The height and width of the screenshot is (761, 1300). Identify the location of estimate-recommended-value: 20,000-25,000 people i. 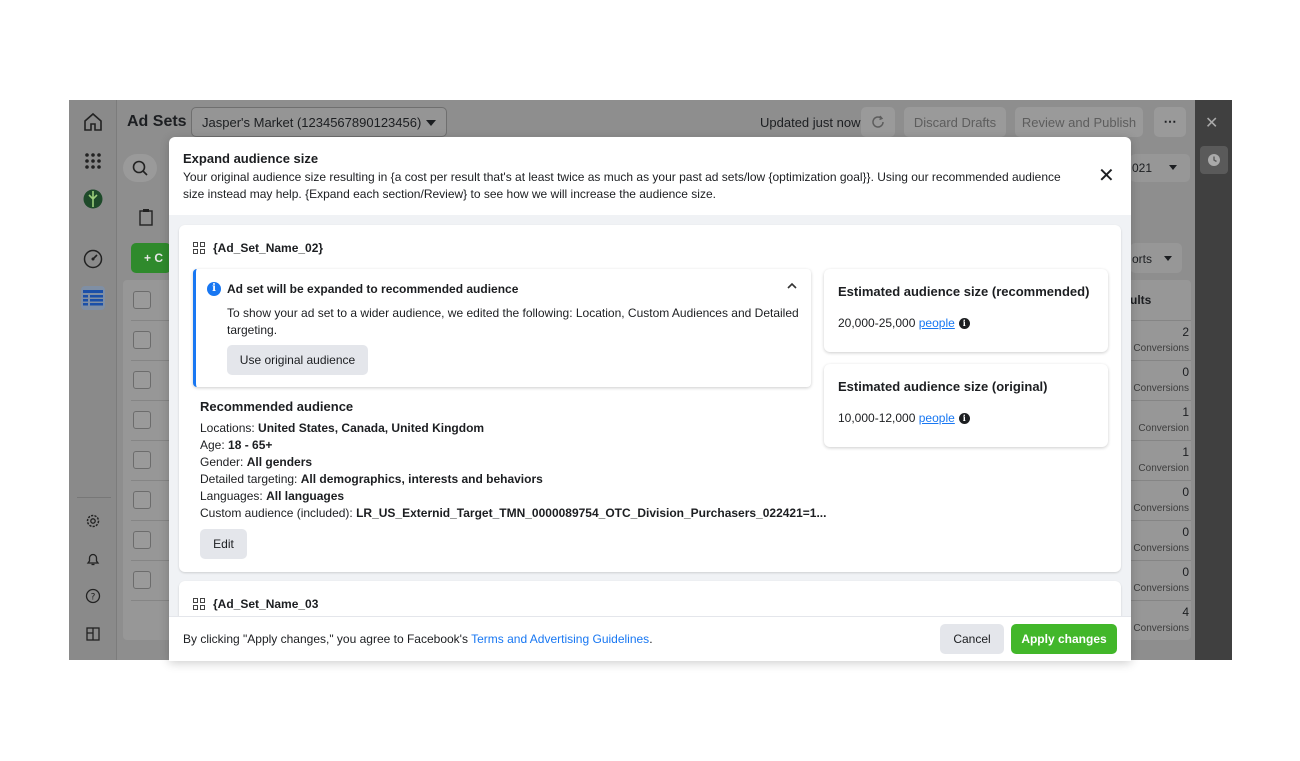
(904, 323).